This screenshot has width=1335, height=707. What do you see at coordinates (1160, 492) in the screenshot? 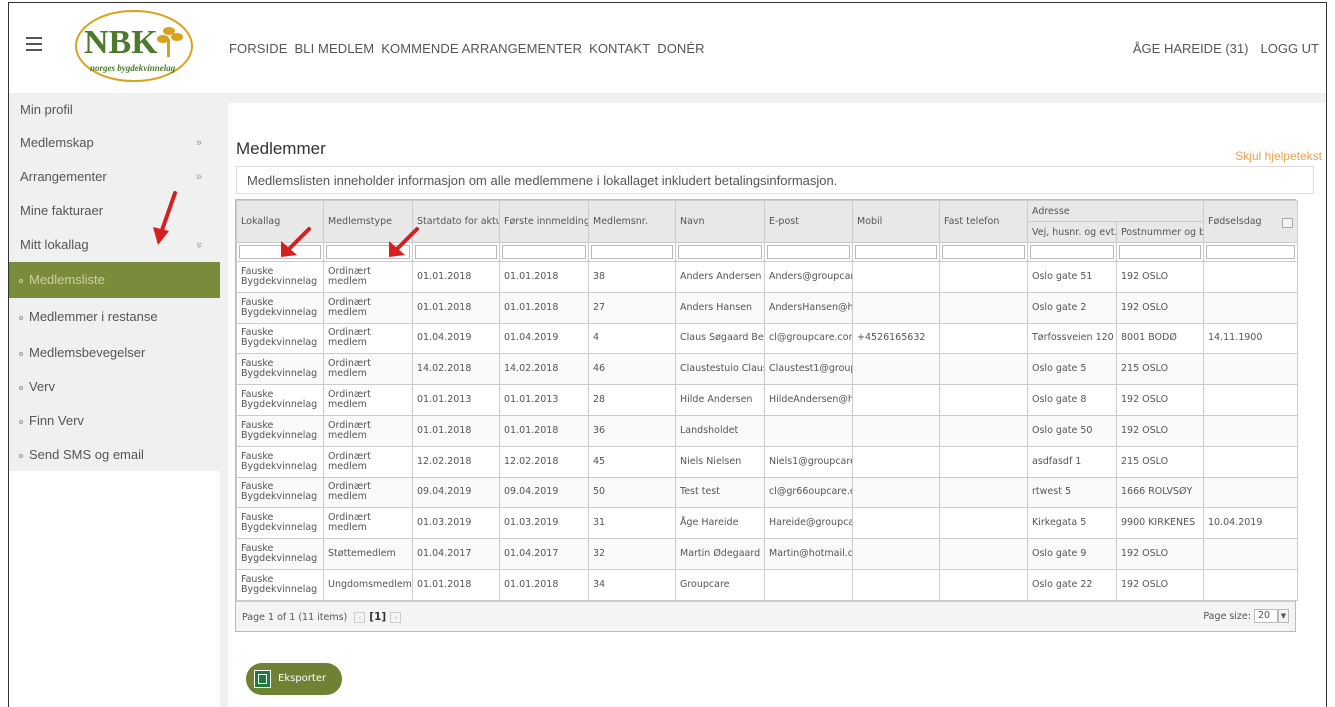
I see `cell-postnummer: 1666 ROLVSØY` at bounding box center [1160, 492].